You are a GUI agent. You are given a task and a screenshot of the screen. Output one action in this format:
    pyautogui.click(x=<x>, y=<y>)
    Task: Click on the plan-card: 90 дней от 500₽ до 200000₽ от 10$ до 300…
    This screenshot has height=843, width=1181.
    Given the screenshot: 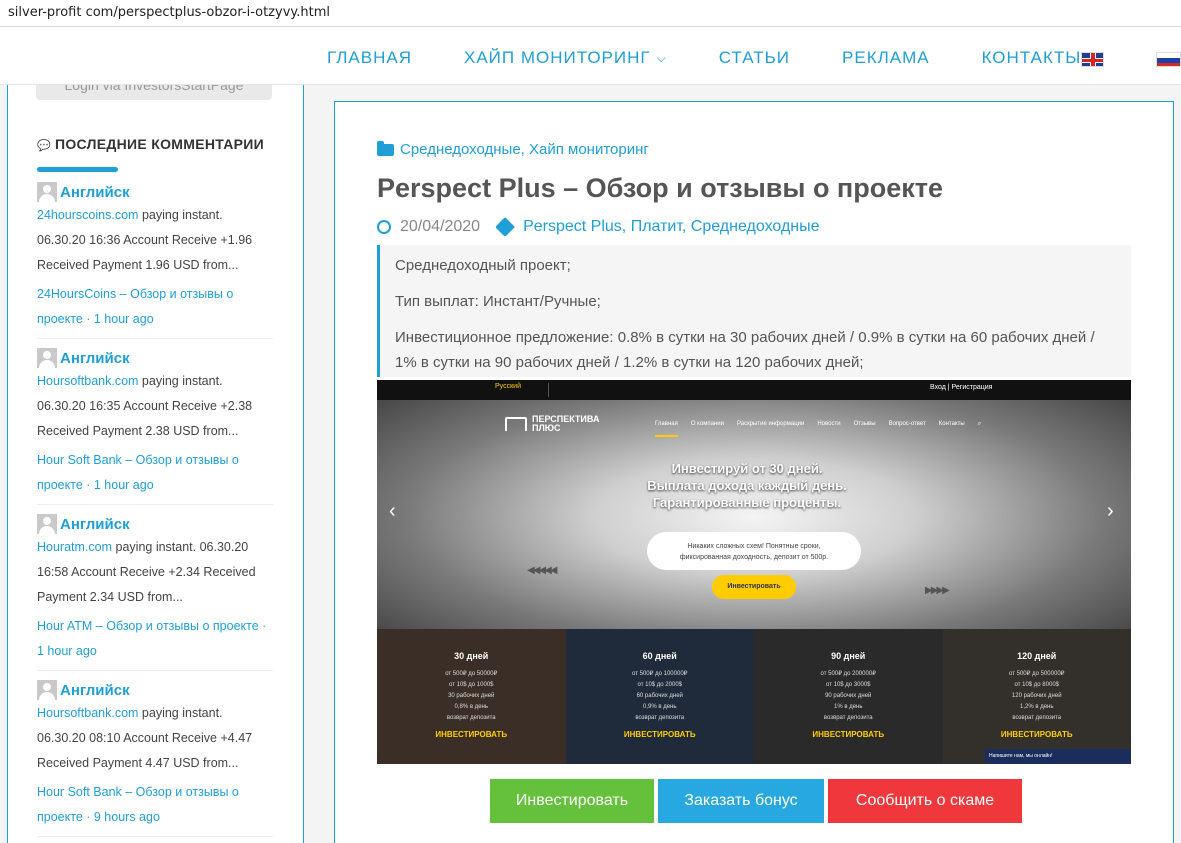 What is the action you would take?
    pyautogui.click(x=848, y=696)
    